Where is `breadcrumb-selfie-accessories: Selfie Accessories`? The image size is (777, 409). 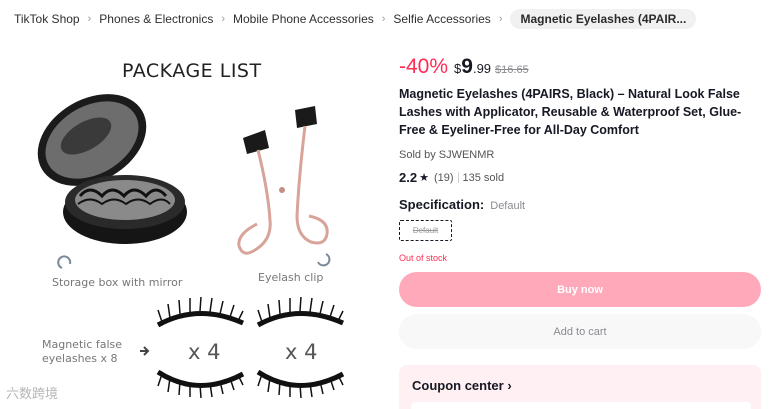
breadcrumb-selfie-accessories: Selfie Accessories is located at coordinates (441, 19).